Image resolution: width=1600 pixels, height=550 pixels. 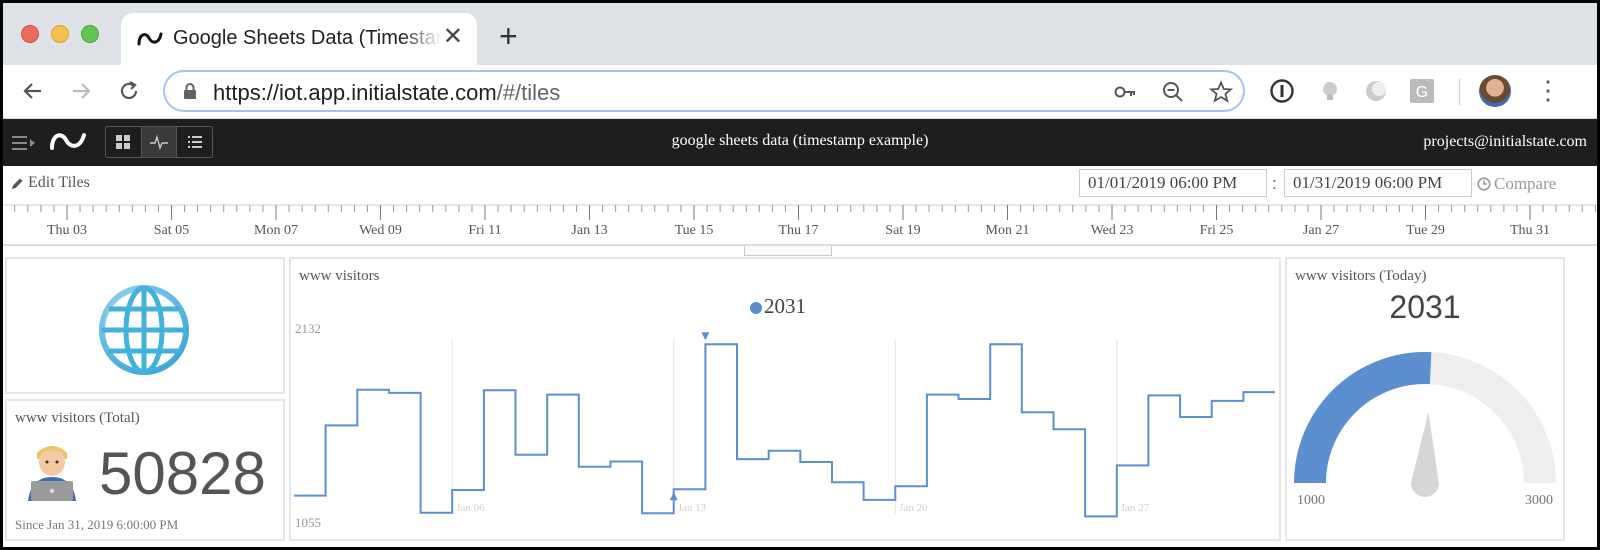 What do you see at coordinates (1530, 230) in the screenshot?
I see `timeline-label: Thu 31` at bounding box center [1530, 230].